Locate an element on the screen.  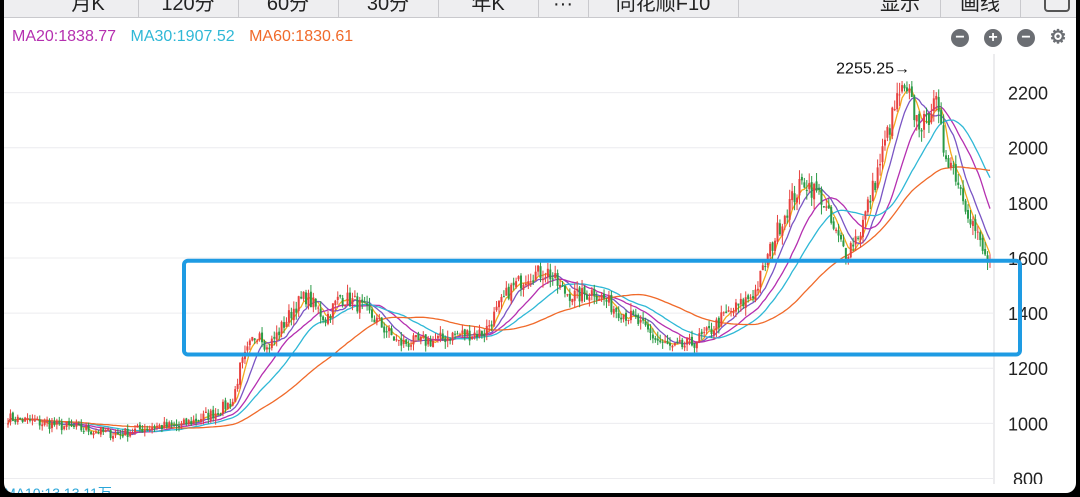
legend-ma20: MA20:1838.77 is located at coordinates (64, 36).